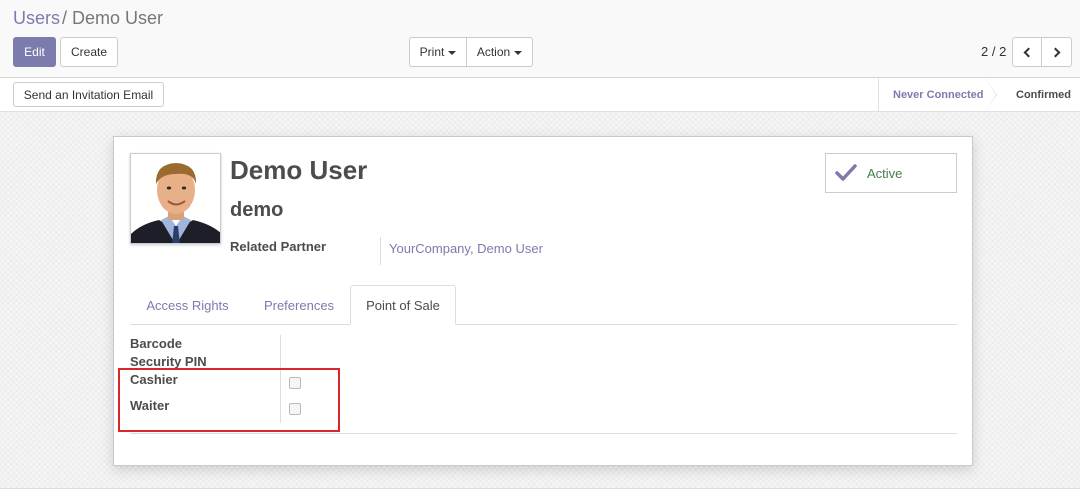  I want to click on tab-access-rights: Access Rights, so click(187, 305).